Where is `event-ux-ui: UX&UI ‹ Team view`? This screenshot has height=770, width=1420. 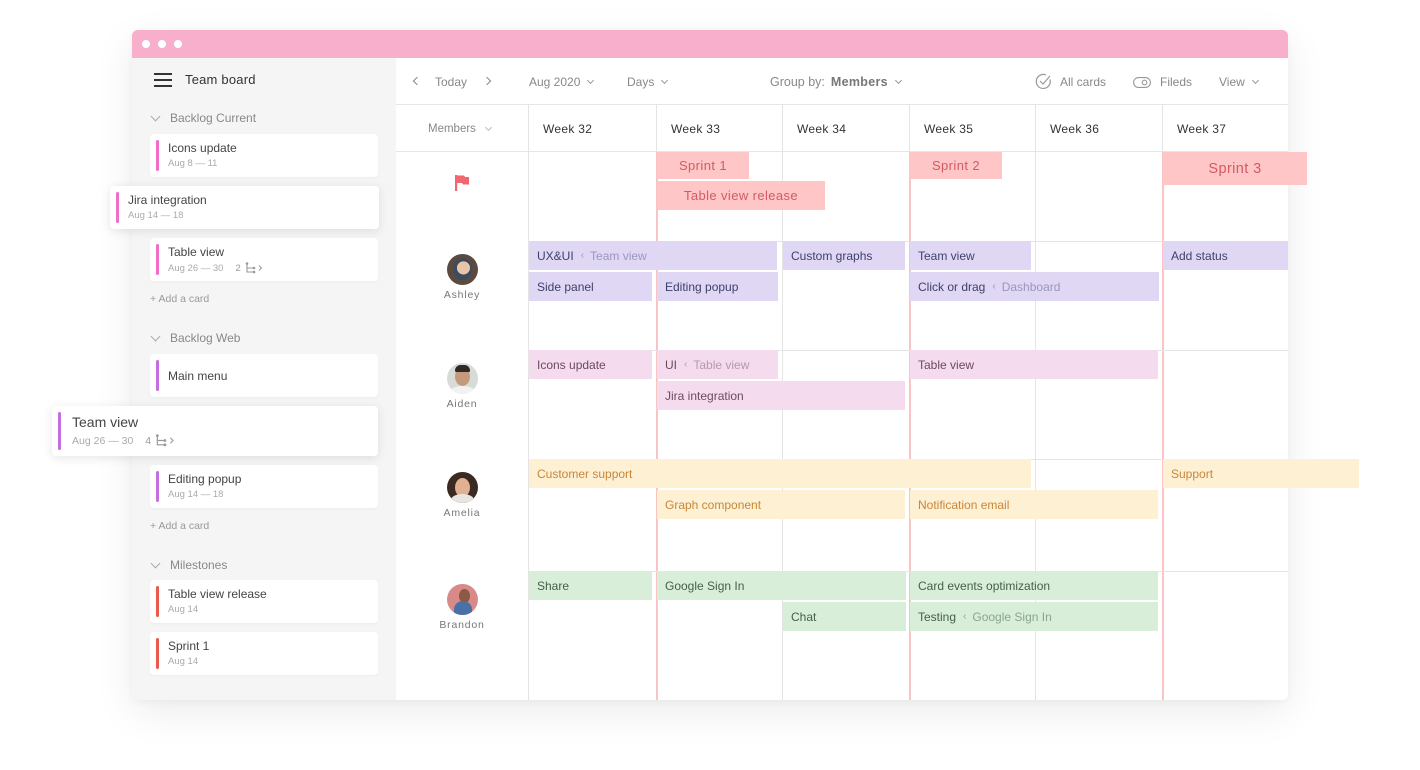 event-ux-ui: UX&UI ‹ Team view is located at coordinates (653, 255).